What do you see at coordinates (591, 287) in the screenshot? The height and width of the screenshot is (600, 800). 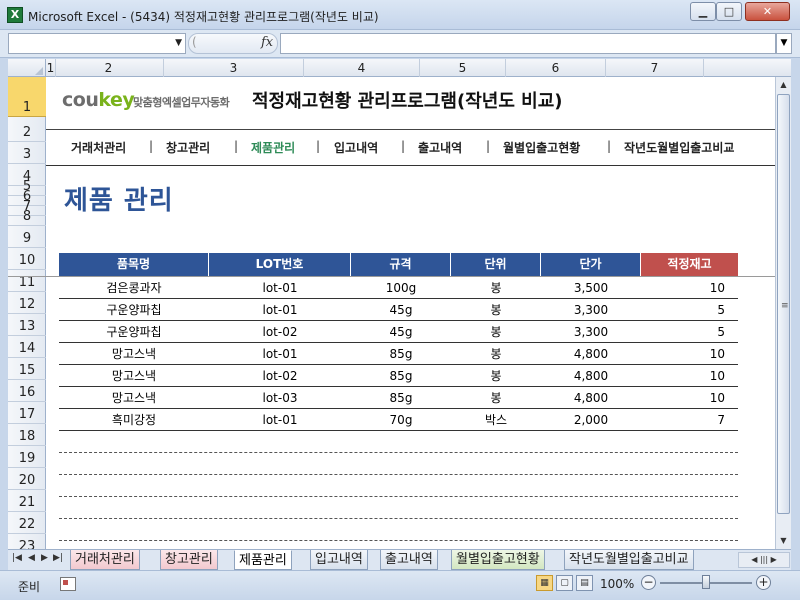 I see `table-cell: 3,500` at bounding box center [591, 287].